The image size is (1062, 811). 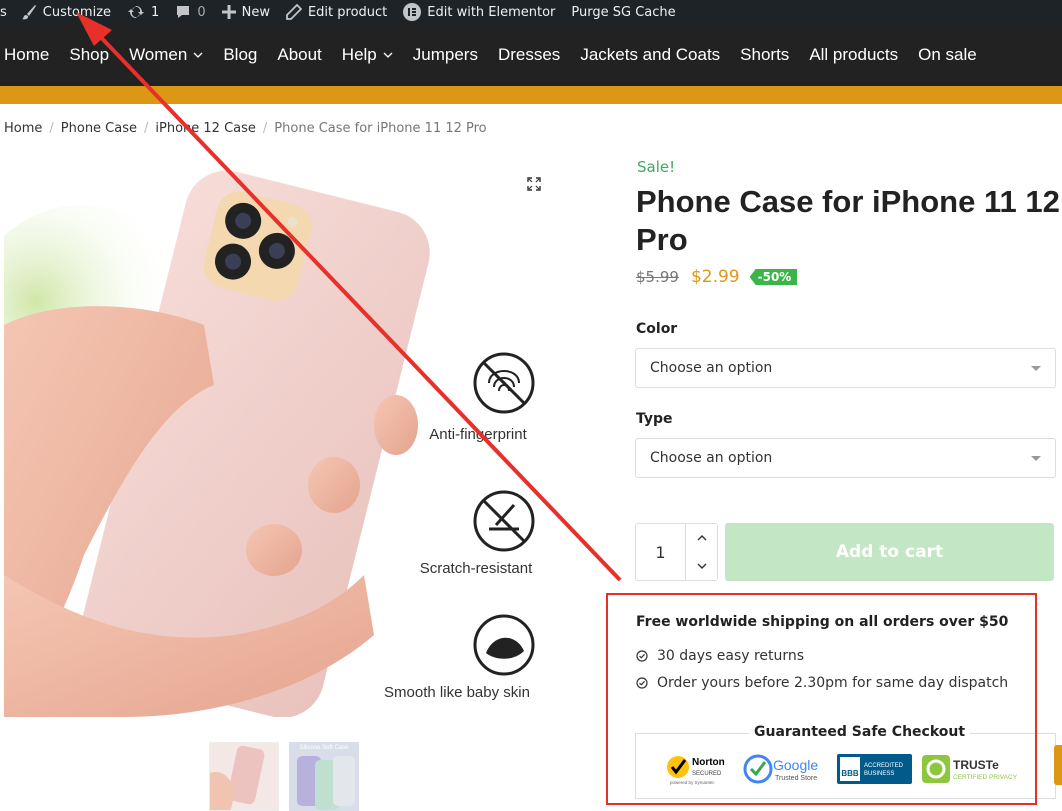 I want to click on breadcrumb-iphone-12-case: iPhone 12 Case, so click(x=205, y=128).